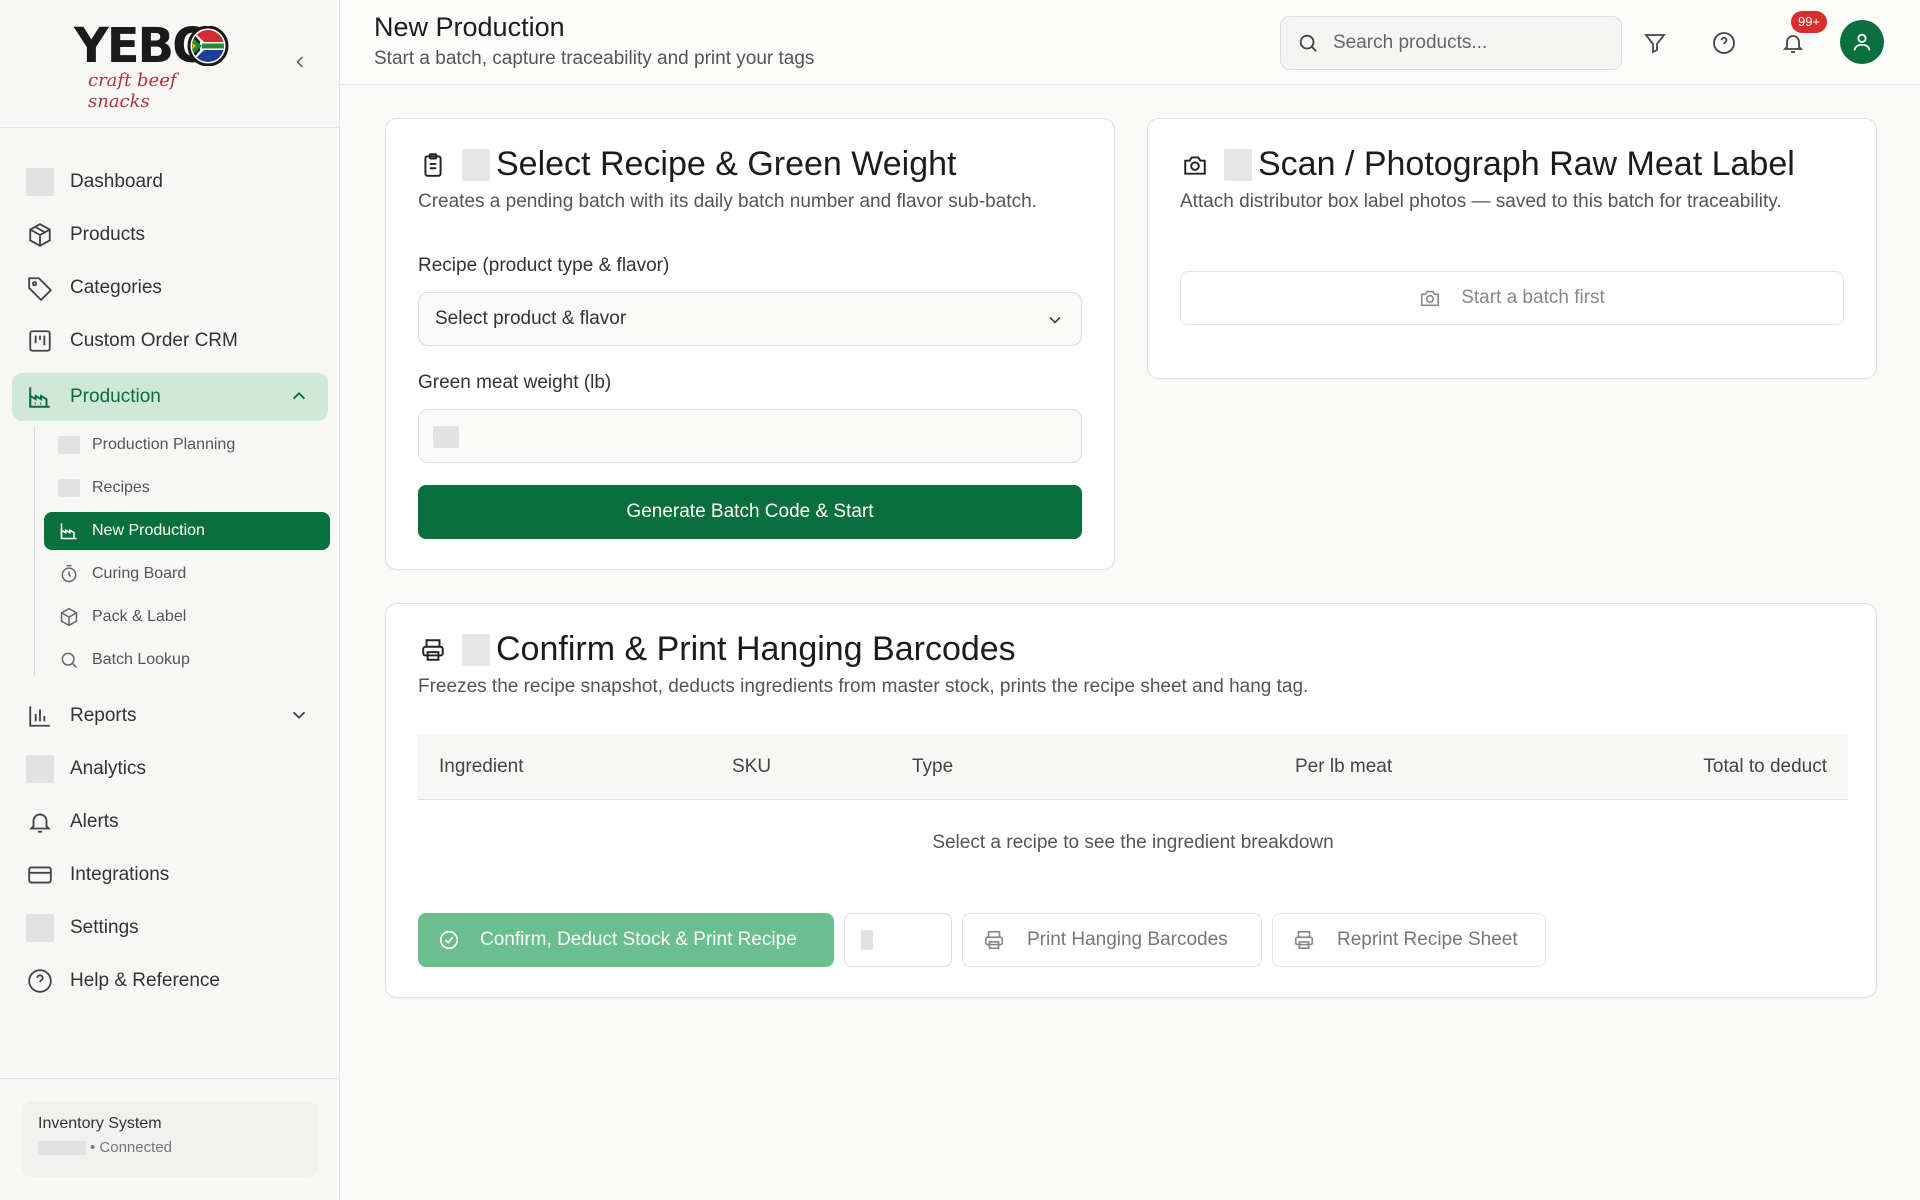 Image resolution: width=1920 pixels, height=1200 pixels. I want to click on sidebar-item-categories: Categories, so click(170, 288).